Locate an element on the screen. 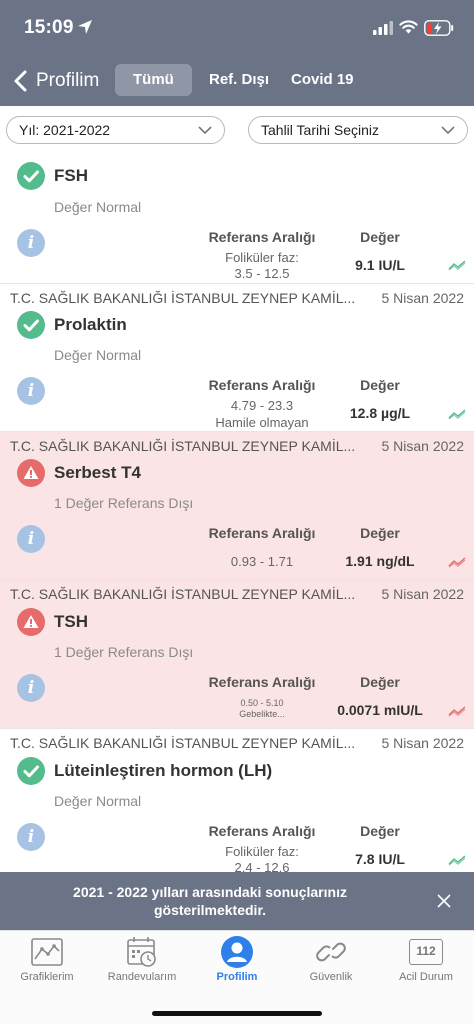 The image size is (474, 1024). result-value: 12.8 µg/L is located at coordinates (380, 413).